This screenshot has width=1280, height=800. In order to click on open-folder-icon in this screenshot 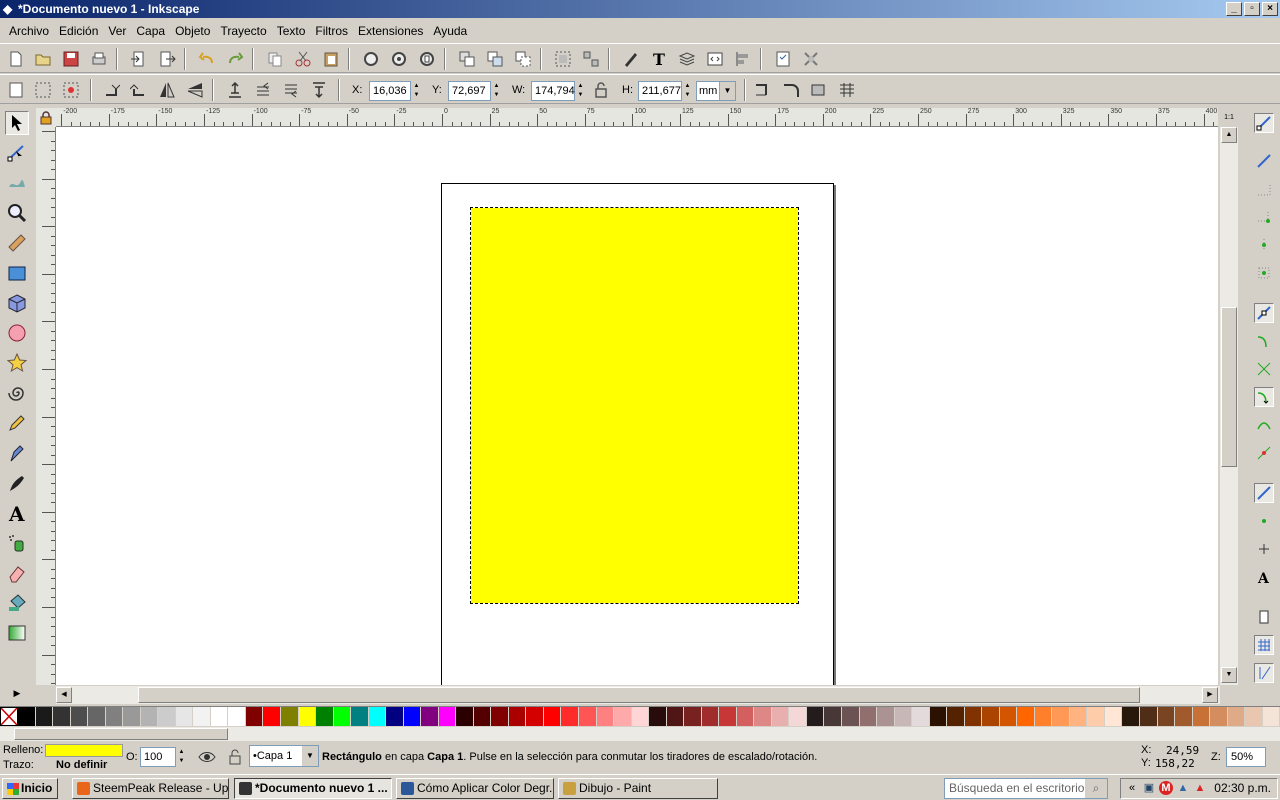, I will do `click(43, 59)`.